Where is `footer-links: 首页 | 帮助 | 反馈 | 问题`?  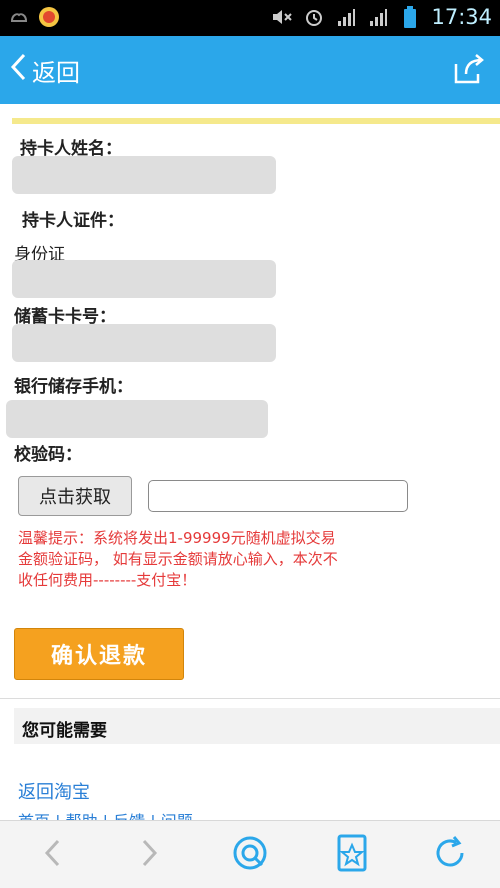 footer-links: 首页 | 帮助 | 反馈 | 问题 is located at coordinates (105, 814).